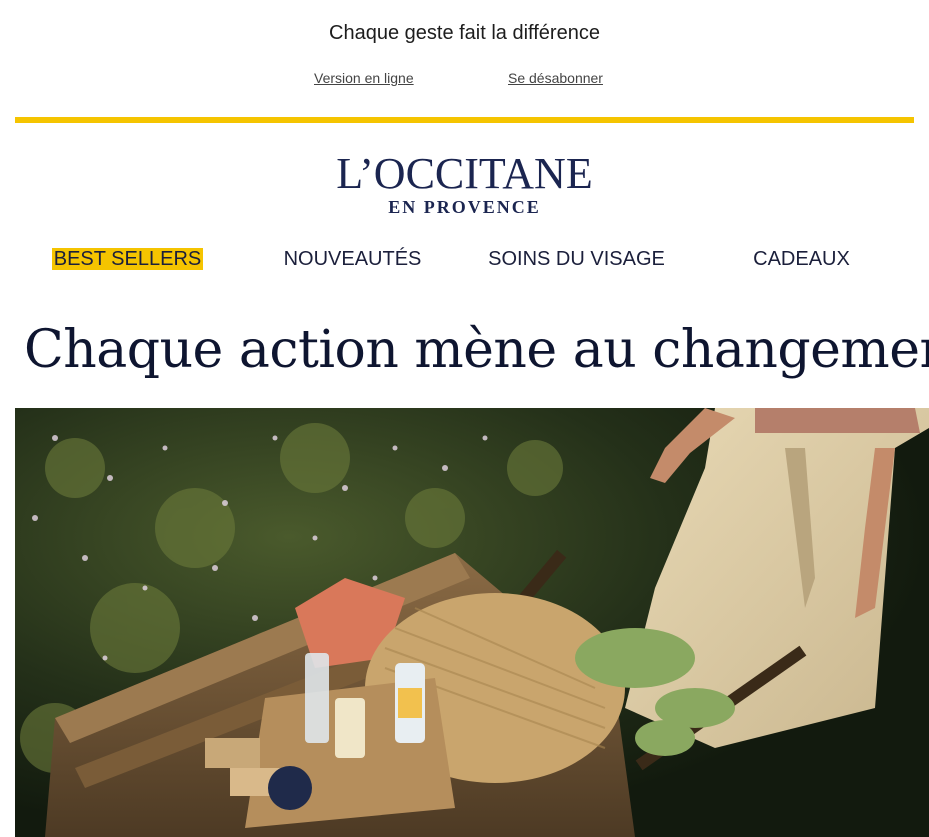 The height and width of the screenshot is (837, 929). I want to click on hero-headline: Chaque action mène au changement, so click(476, 350).